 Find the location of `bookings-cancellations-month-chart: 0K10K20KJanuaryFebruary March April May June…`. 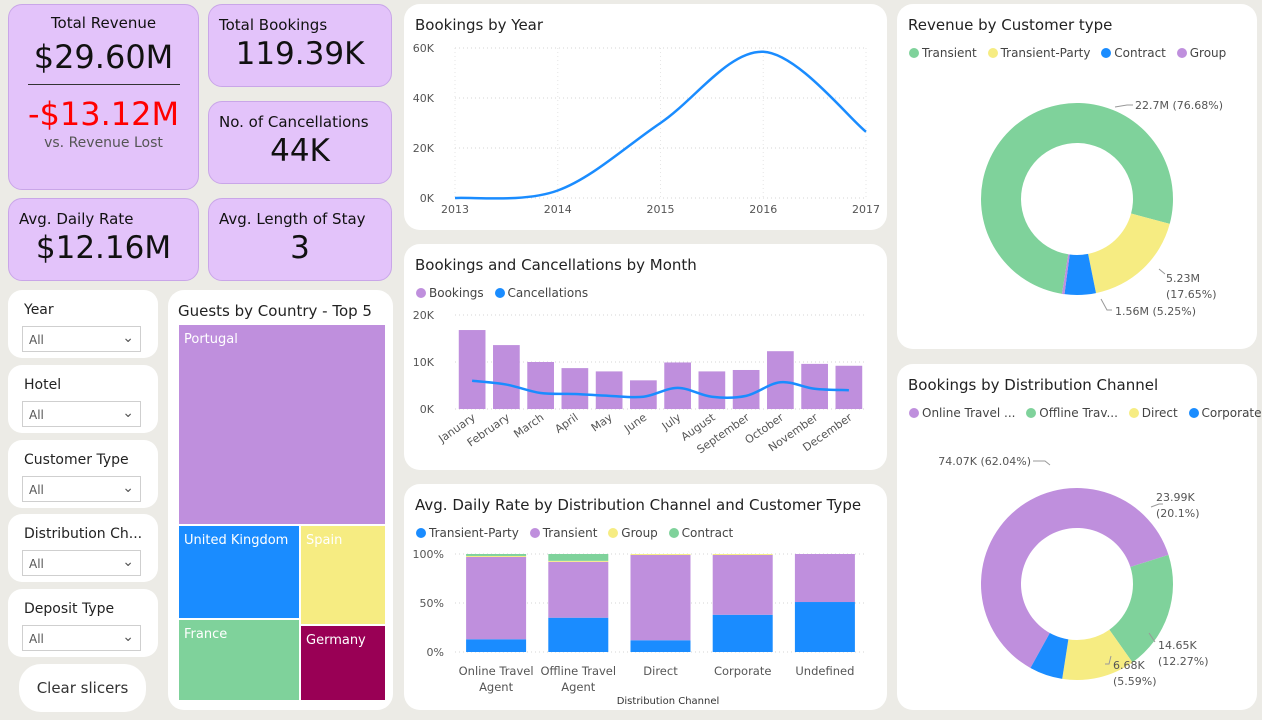

bookings-cancellations-month-chart: 0K10K20KJanuaryFebruary March April May June… is located at coordinates (639, 382).